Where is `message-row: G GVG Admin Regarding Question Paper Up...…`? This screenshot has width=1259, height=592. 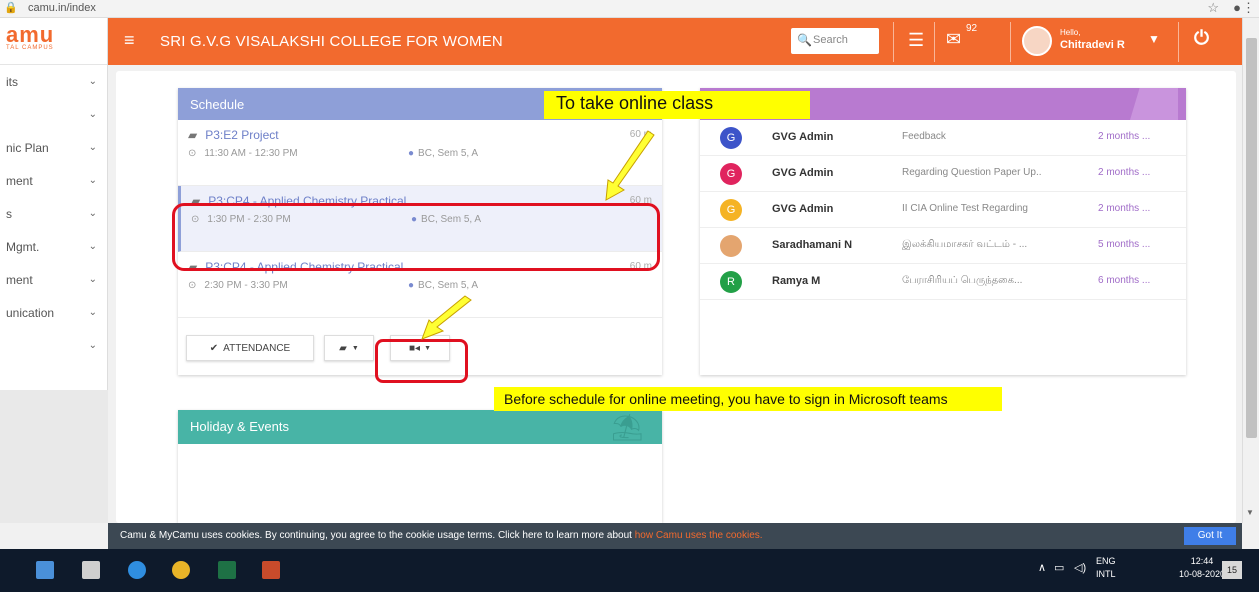
message-row: G GVG Admin Regarding Question Paper Up...… is located at coordinates (943, 174).